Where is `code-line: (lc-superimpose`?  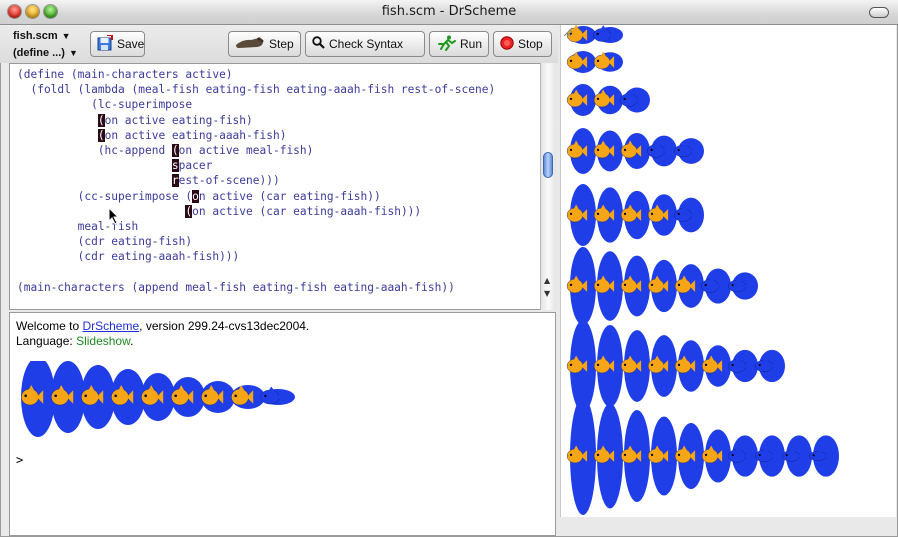 code-line: (lc-superimpose is located at coordinates (105, 105).